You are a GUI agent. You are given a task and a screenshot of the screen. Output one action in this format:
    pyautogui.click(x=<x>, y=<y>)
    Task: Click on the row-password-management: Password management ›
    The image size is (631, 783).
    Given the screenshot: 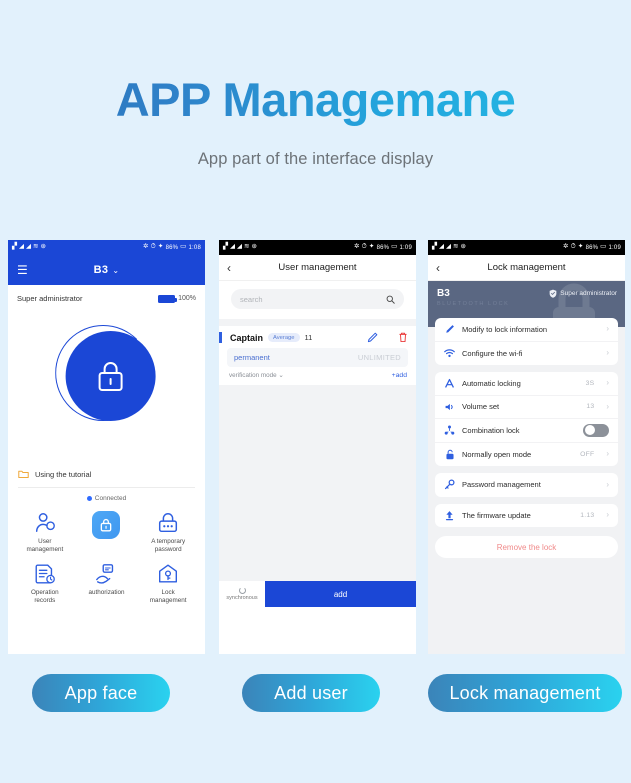 What is the action you would take?
    pyautogui.click(x=526, y=485)
    